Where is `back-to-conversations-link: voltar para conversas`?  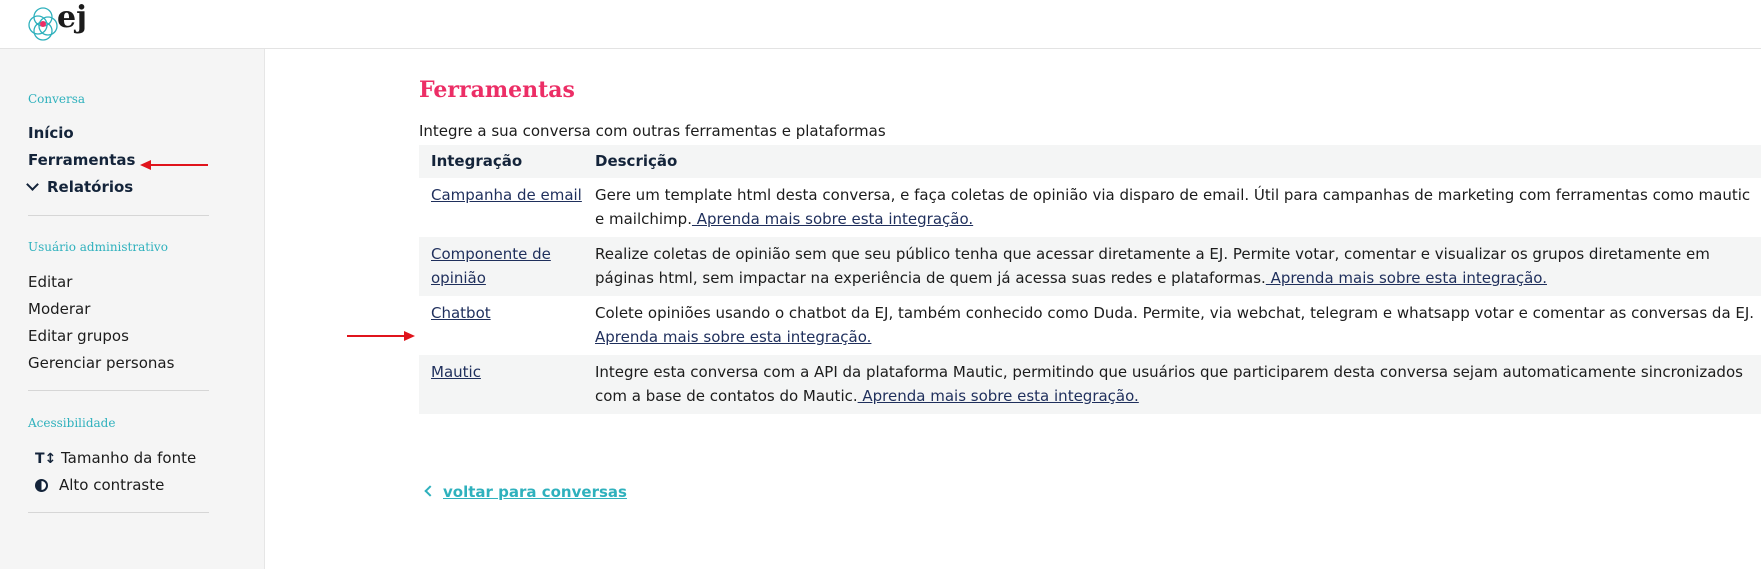
back-to-conversations-link: voltar para conversas is located at coordinates (525, 492).